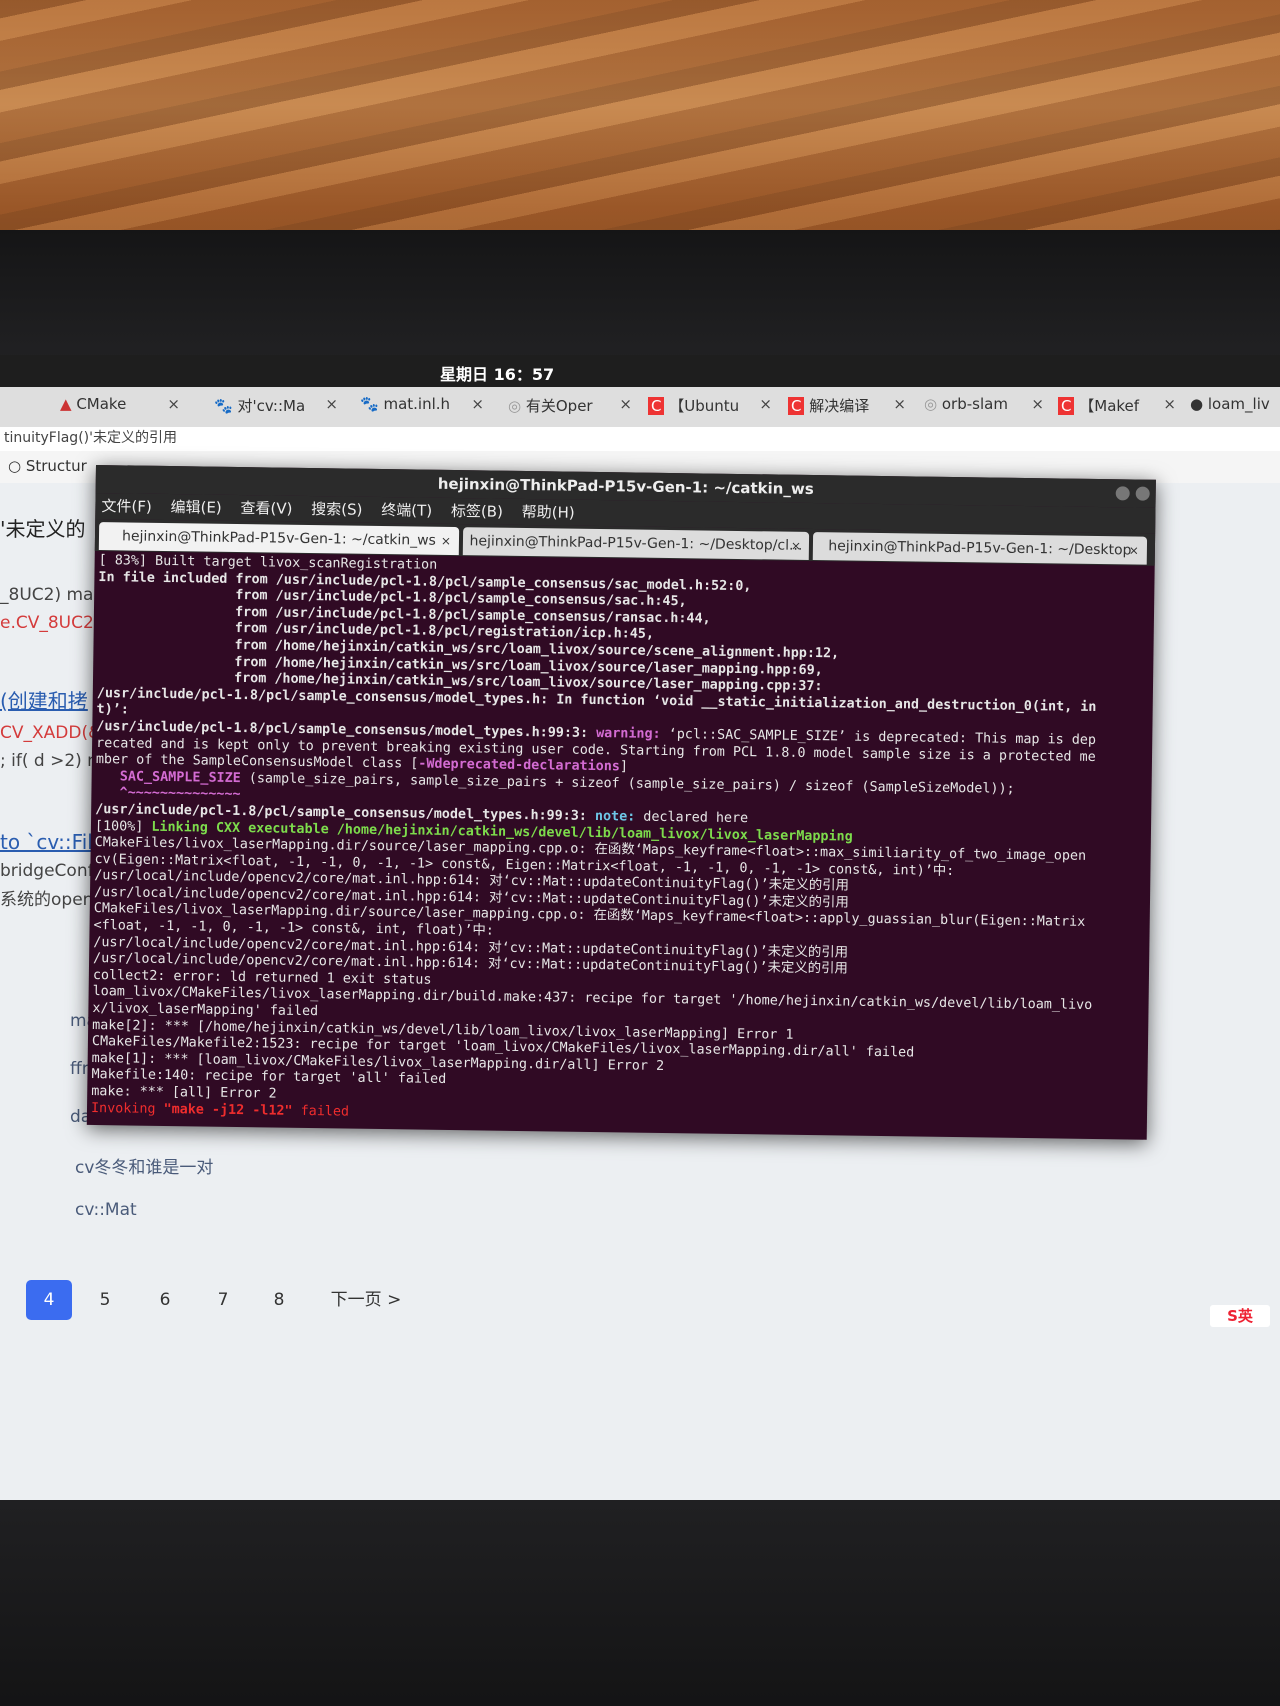  Describe the element at coordinates (640, 439) in the screenshot. I see `url-bar: tinuityFlag()'未定义的引用` at that location.